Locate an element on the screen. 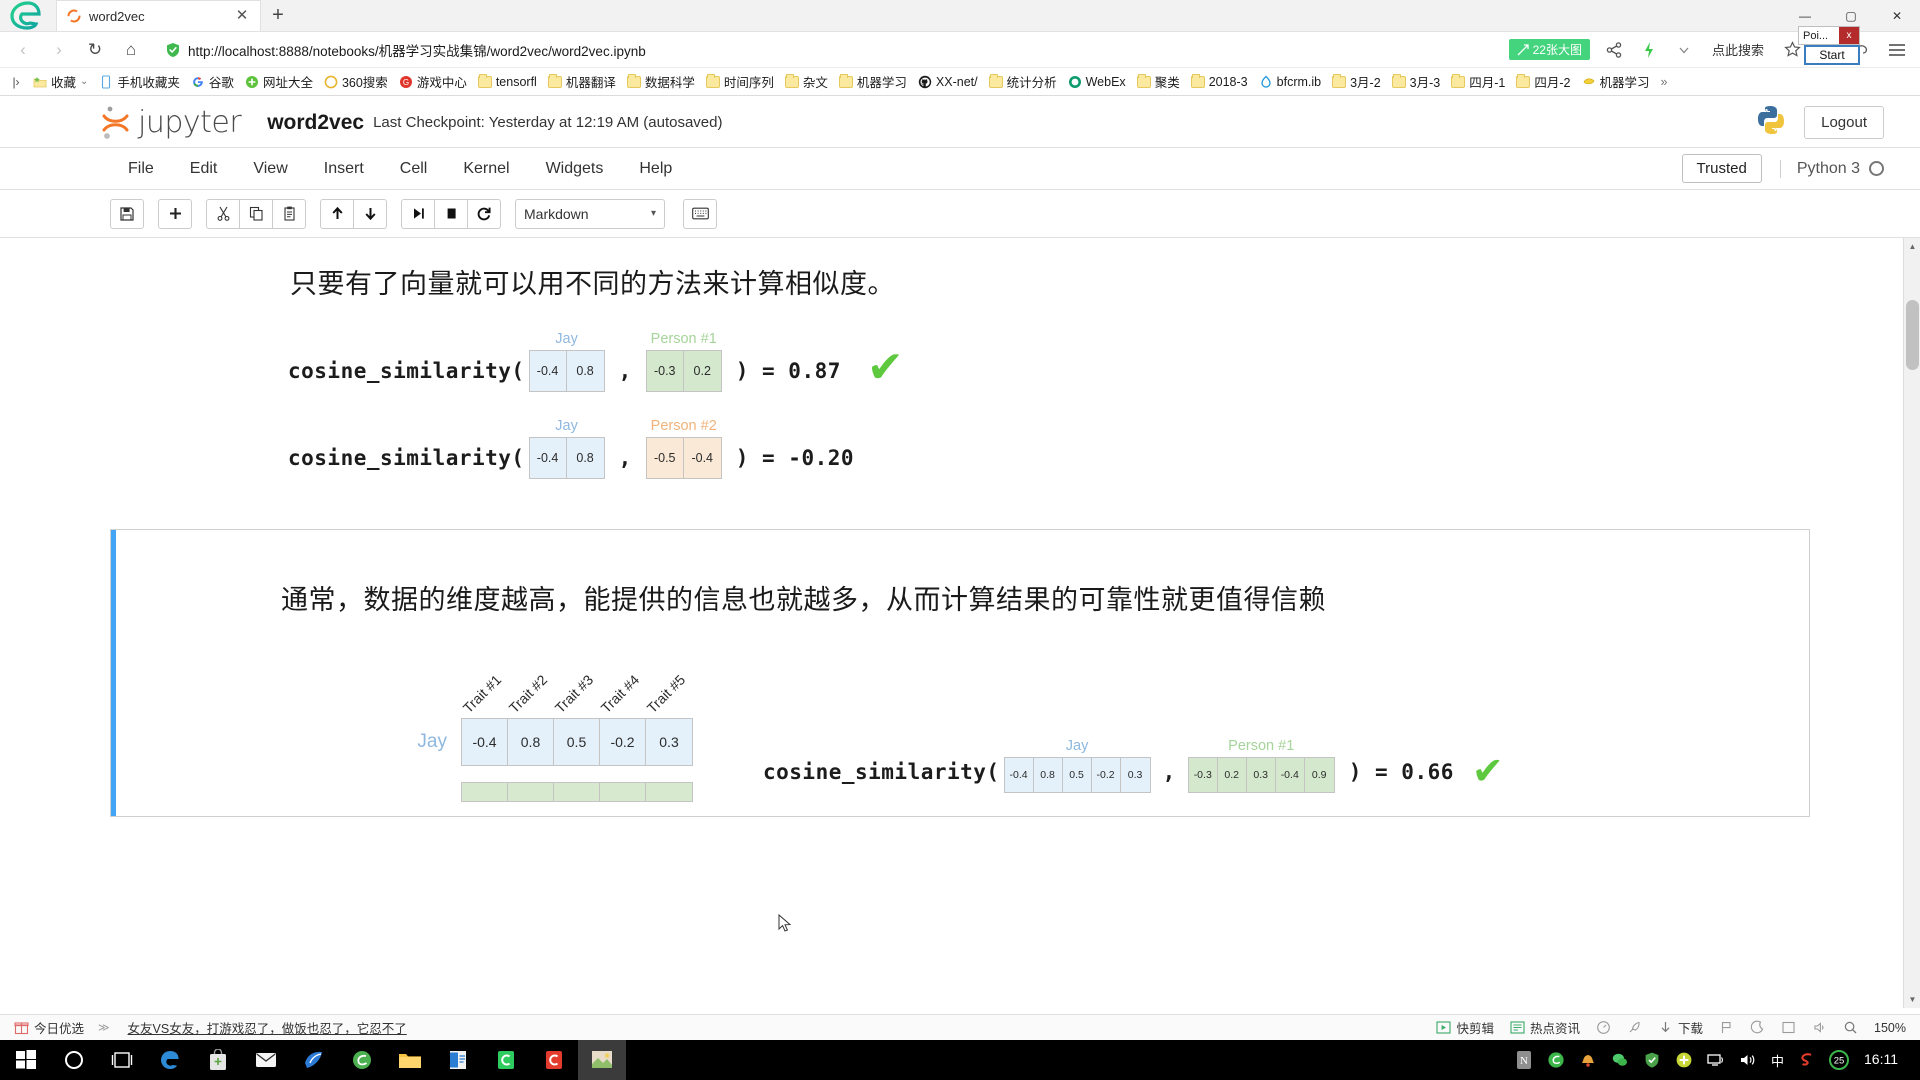  refresh-icon: ↻ is located at coordinates (95, 50).